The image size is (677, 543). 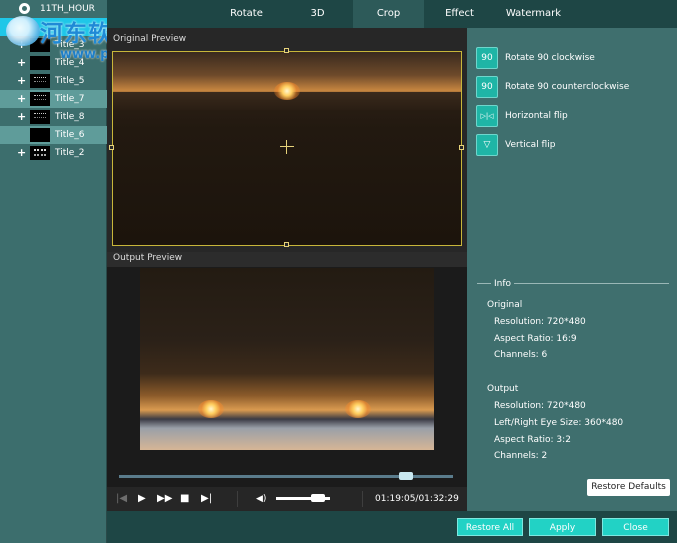 I want to click on rotate-cw-icon: 90, so click(x=487, y=58).